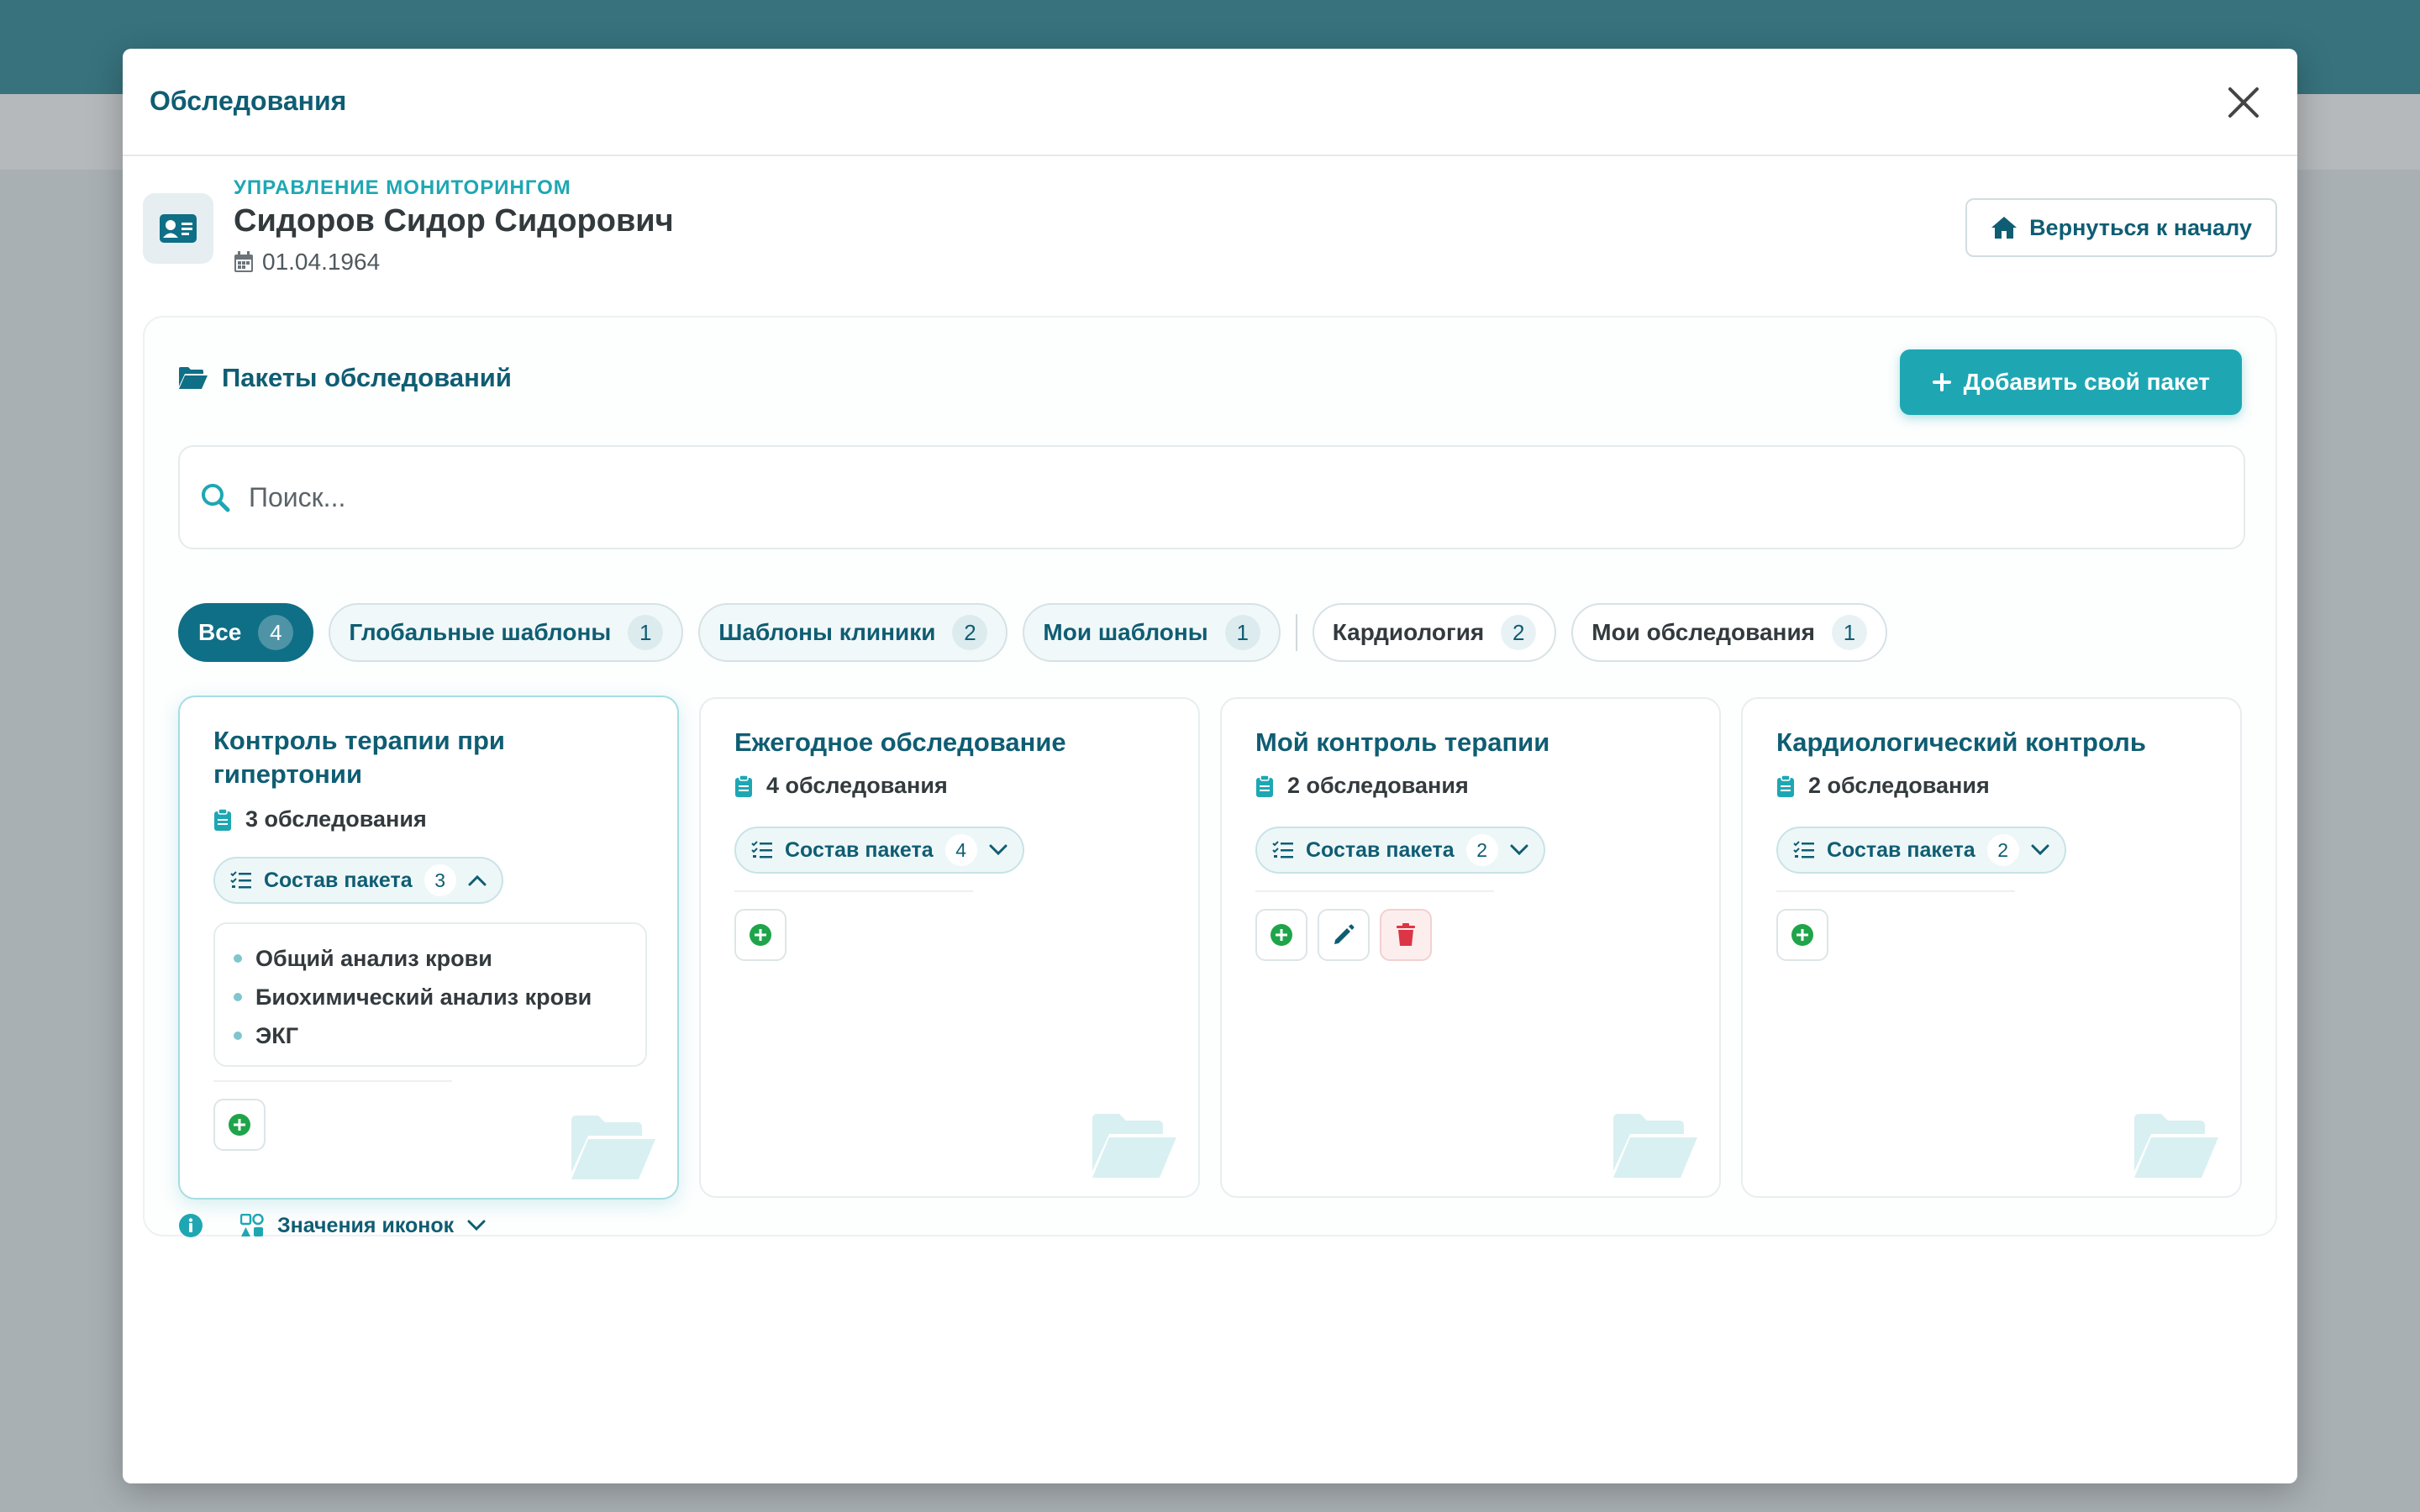  I want to click on filter-my-templates: Мои шаблоны 1, so click(1152, 632).